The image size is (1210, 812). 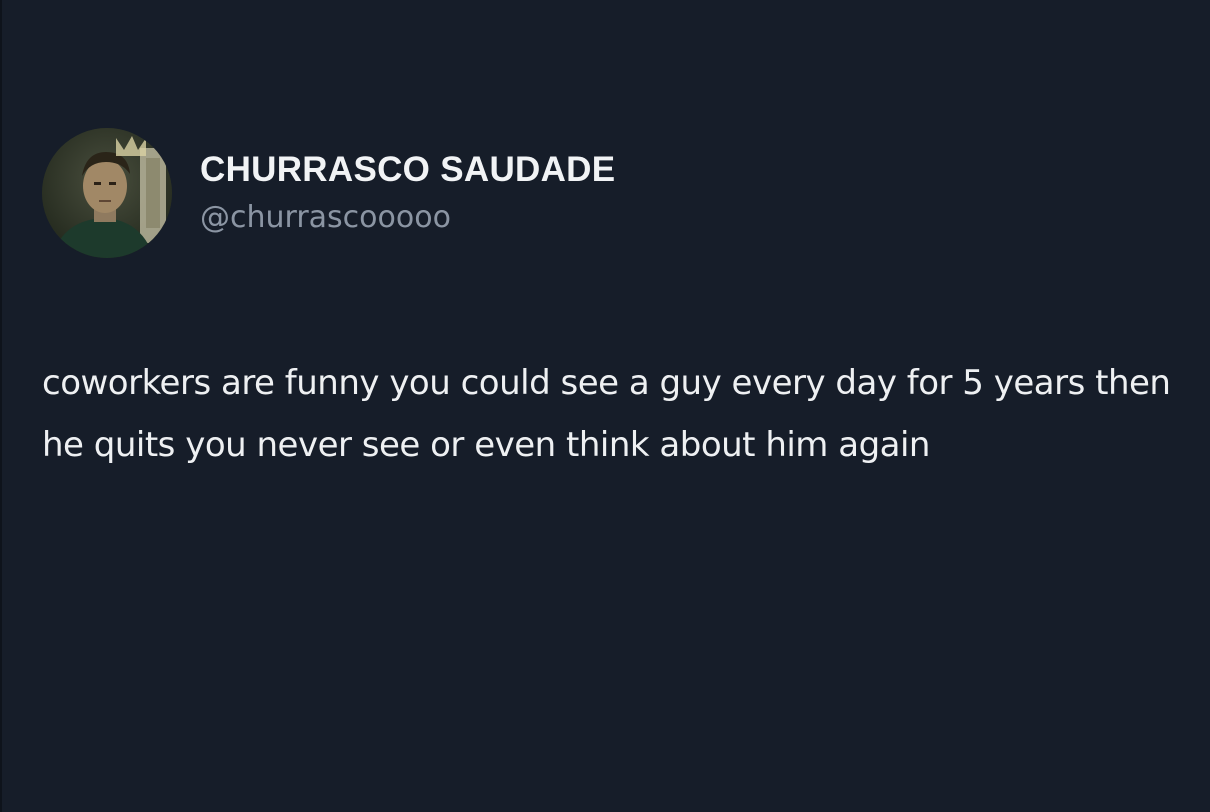 What do you see at coordinates (407, 218) in the screenshot?
I see `author-handle: @churrascooooo` at bounding box center [407, 218].